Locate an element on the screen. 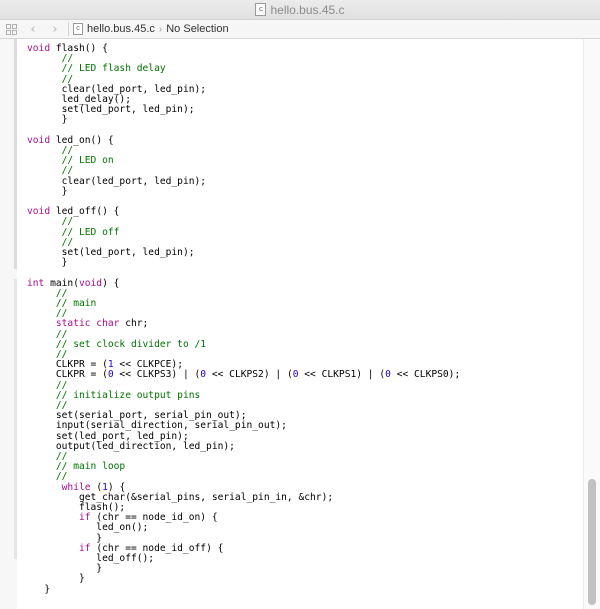  scrollbar-thumb is located at coordinates (592, 542).